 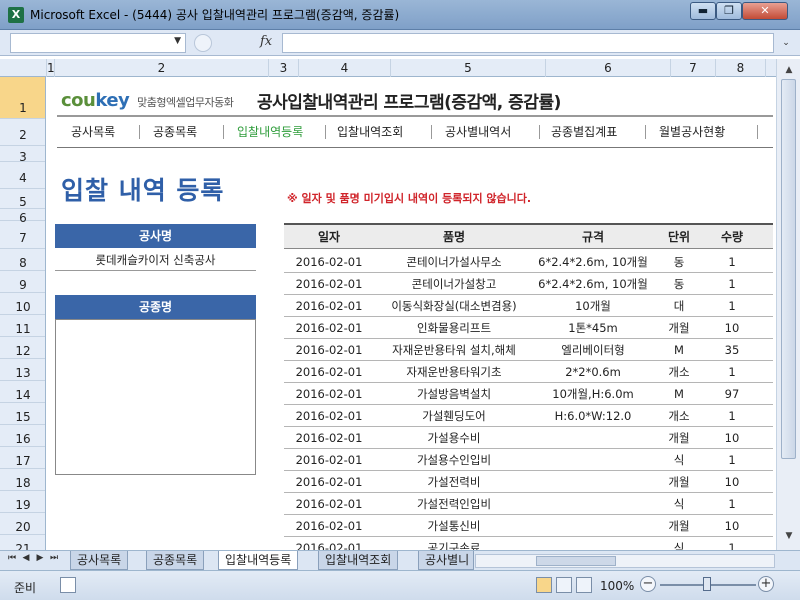 I want to click on insert-function-button: fx, so click(x=266, y=41).